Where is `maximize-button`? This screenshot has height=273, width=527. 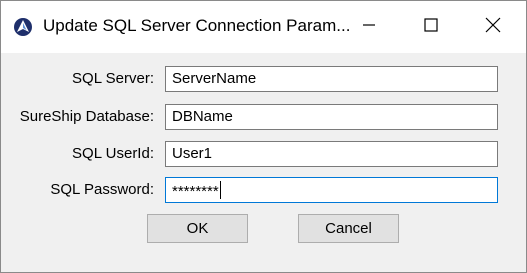
maximize-button is located at coordinates (431, 27).